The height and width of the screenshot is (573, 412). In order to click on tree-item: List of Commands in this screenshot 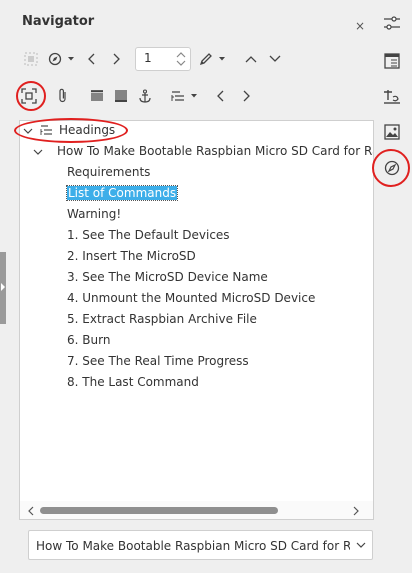, I will do `click(122, 193)`.